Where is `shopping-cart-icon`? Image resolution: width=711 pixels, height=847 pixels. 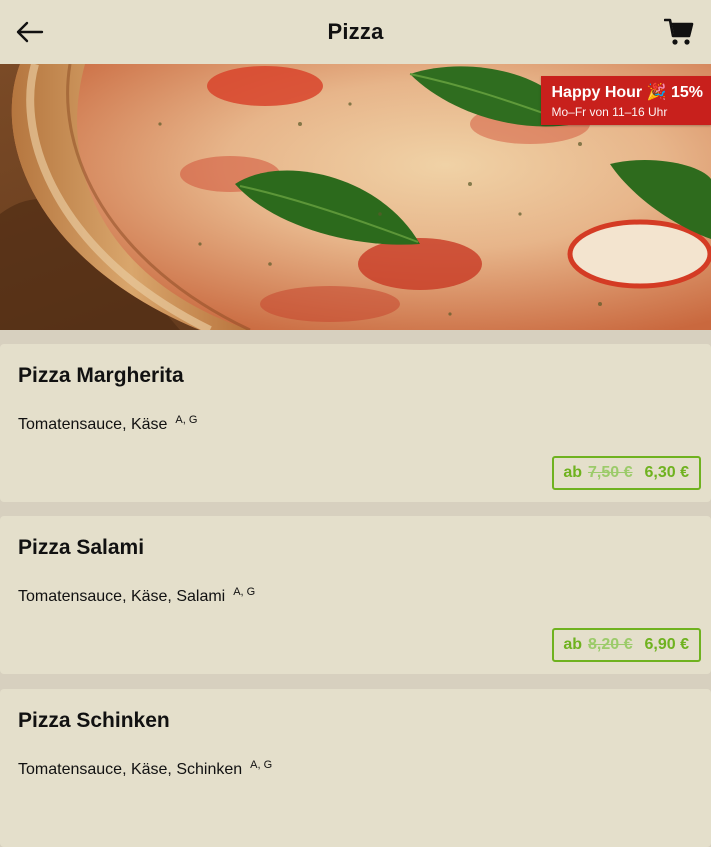 shopping-cart-icon is located at coordinates (679, 31).